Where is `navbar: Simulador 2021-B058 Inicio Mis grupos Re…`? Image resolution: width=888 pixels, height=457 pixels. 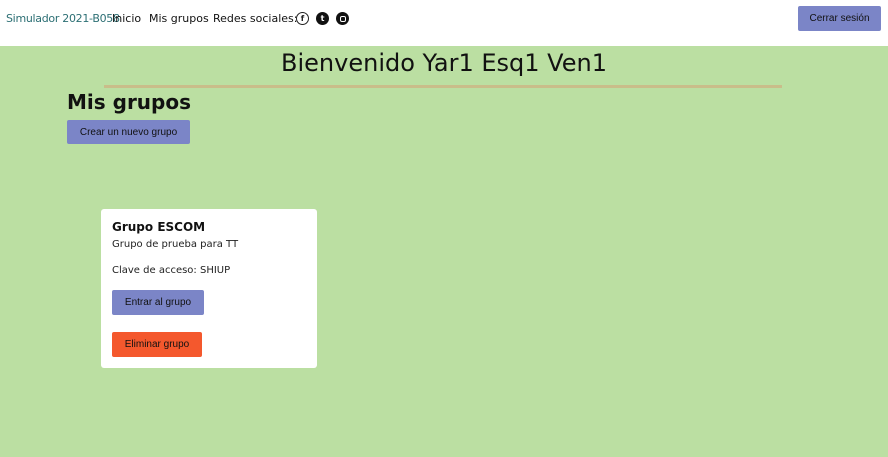 navbar: Simulador 2021-B058 Inicio Mis grupos Re… is located at coordinates (444, 23).